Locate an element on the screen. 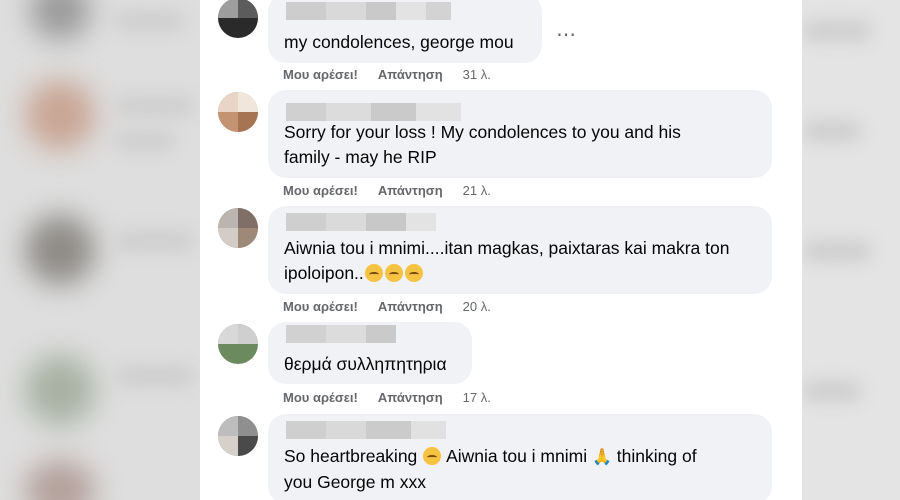 This screenshot has width=900, height=500. comment-timestamp: 21 λ. is located at coordinates (477, 190).